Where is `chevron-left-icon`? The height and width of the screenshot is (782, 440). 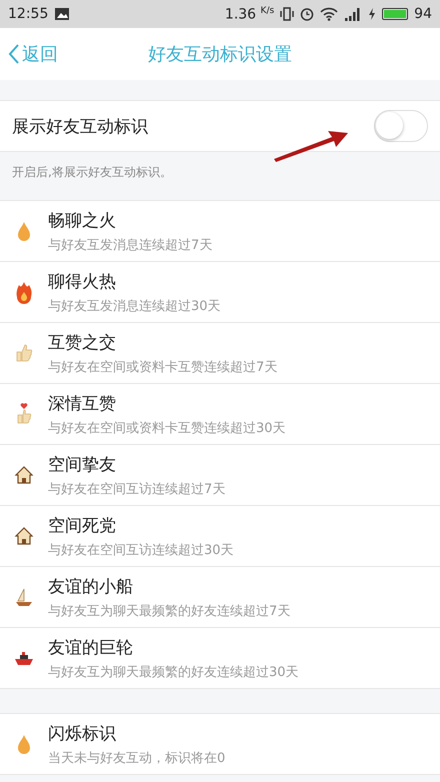
chevron-left-icon is located at coordinates (14, 54).